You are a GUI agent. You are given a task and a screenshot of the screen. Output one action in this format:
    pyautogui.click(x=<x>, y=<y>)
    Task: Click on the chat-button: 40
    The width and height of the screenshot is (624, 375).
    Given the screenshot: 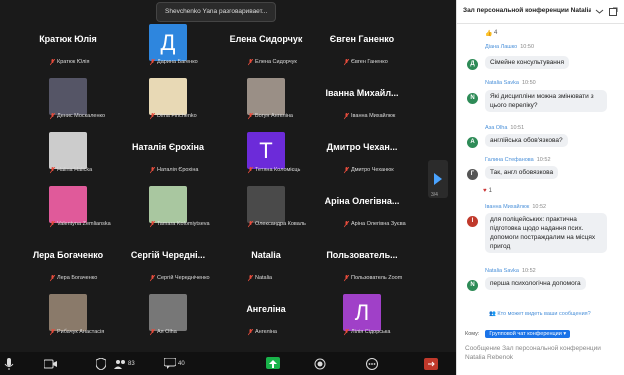 What is the action you would take?
    pyautogui.click(x=174, y=363)
    